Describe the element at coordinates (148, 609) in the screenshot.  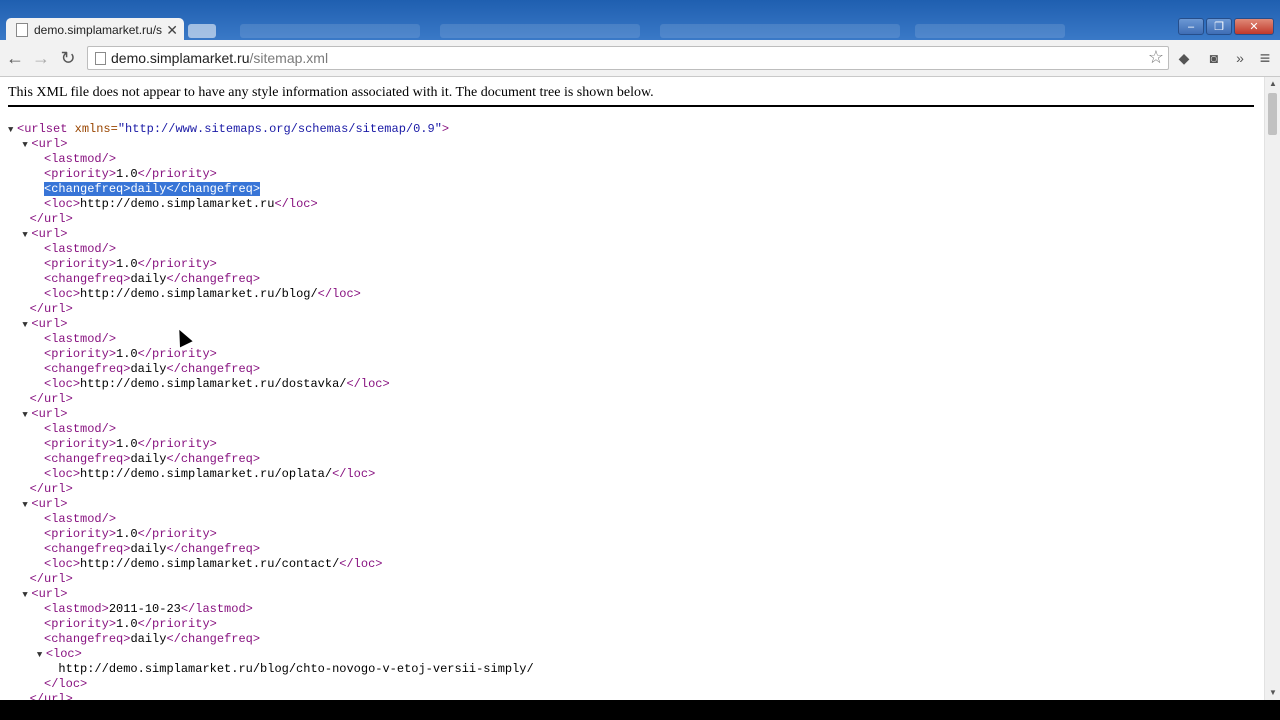
I see `lastmod-line: <lastmod>2011-10-23</lastmod>` at that location.